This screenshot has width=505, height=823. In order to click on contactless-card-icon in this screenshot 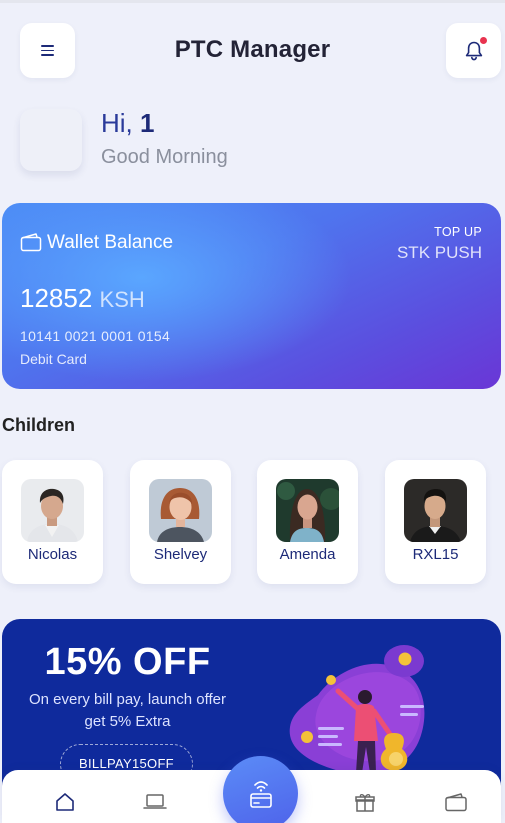, I will do `click(260, 794)`.